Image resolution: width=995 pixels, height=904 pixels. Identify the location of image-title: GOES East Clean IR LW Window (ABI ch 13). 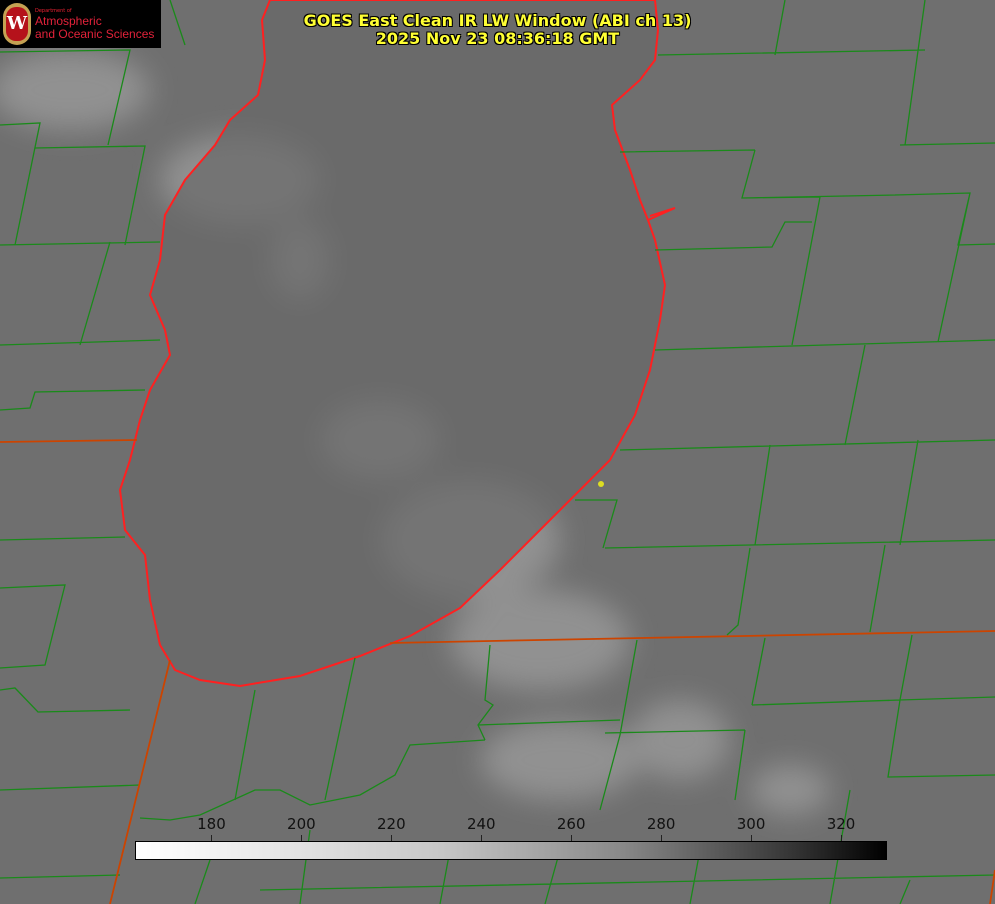
(497, 20).